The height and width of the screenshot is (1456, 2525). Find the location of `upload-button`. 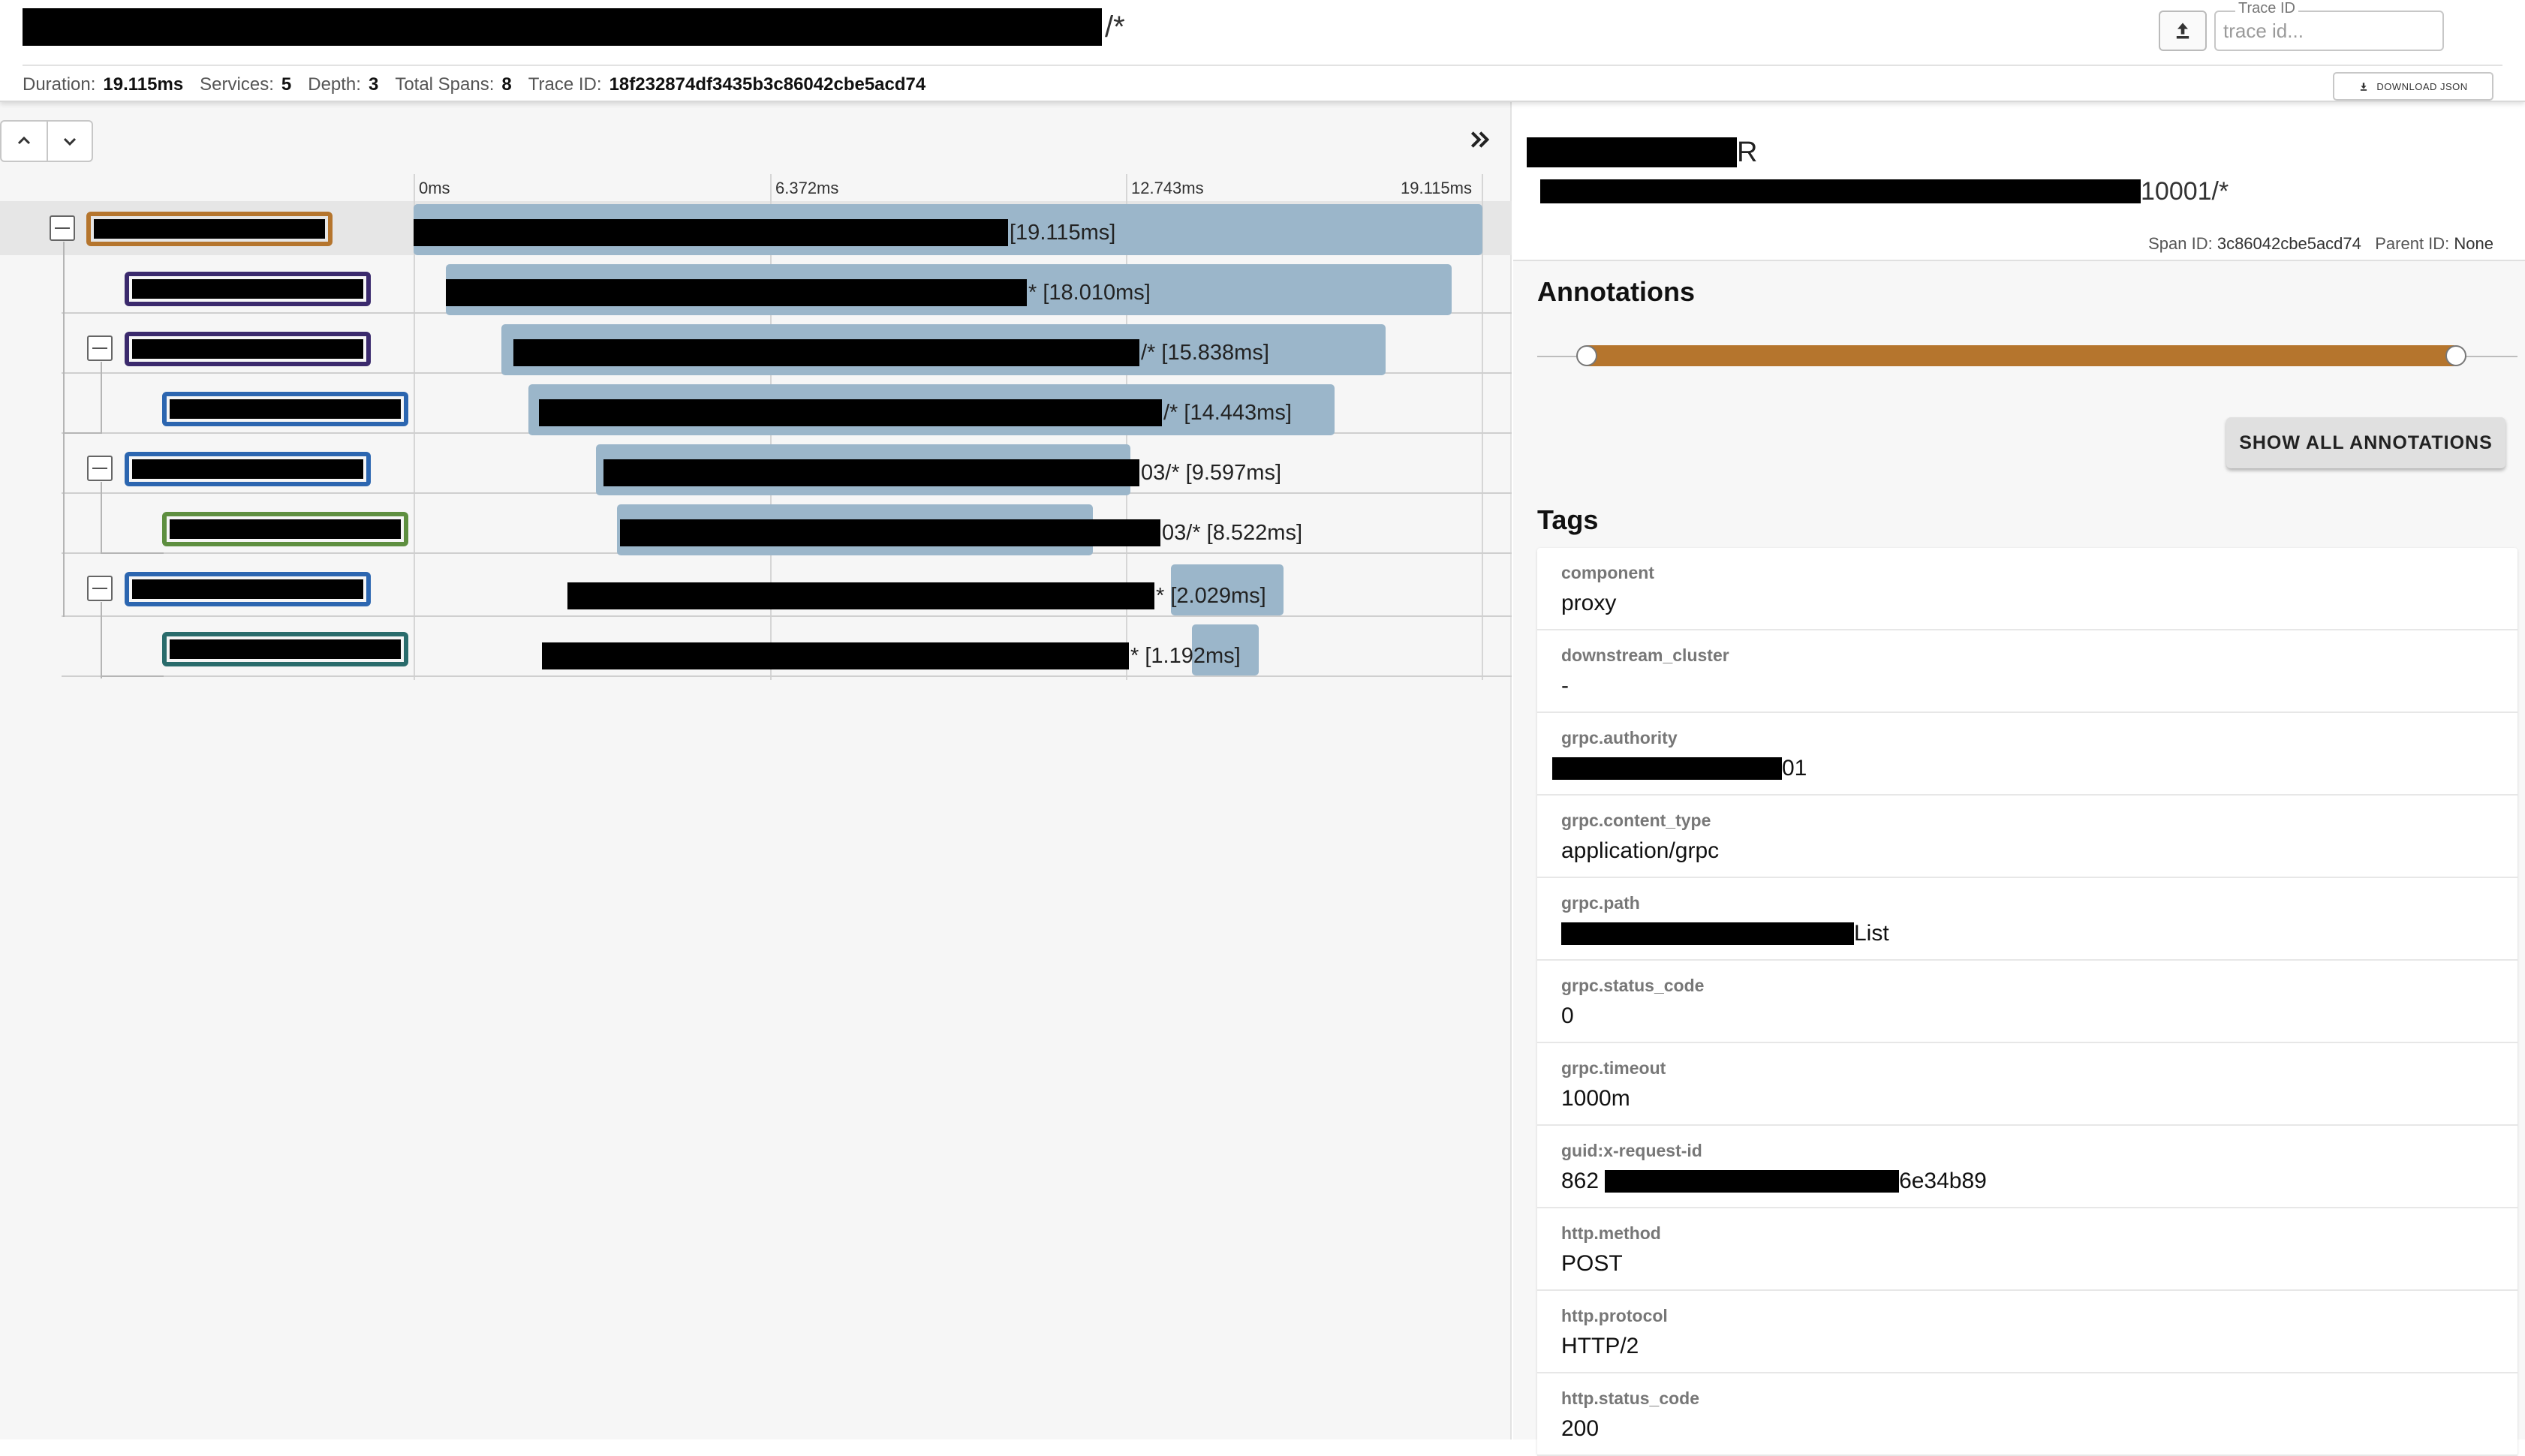

upload-button is located at coordinates (2183, 31).